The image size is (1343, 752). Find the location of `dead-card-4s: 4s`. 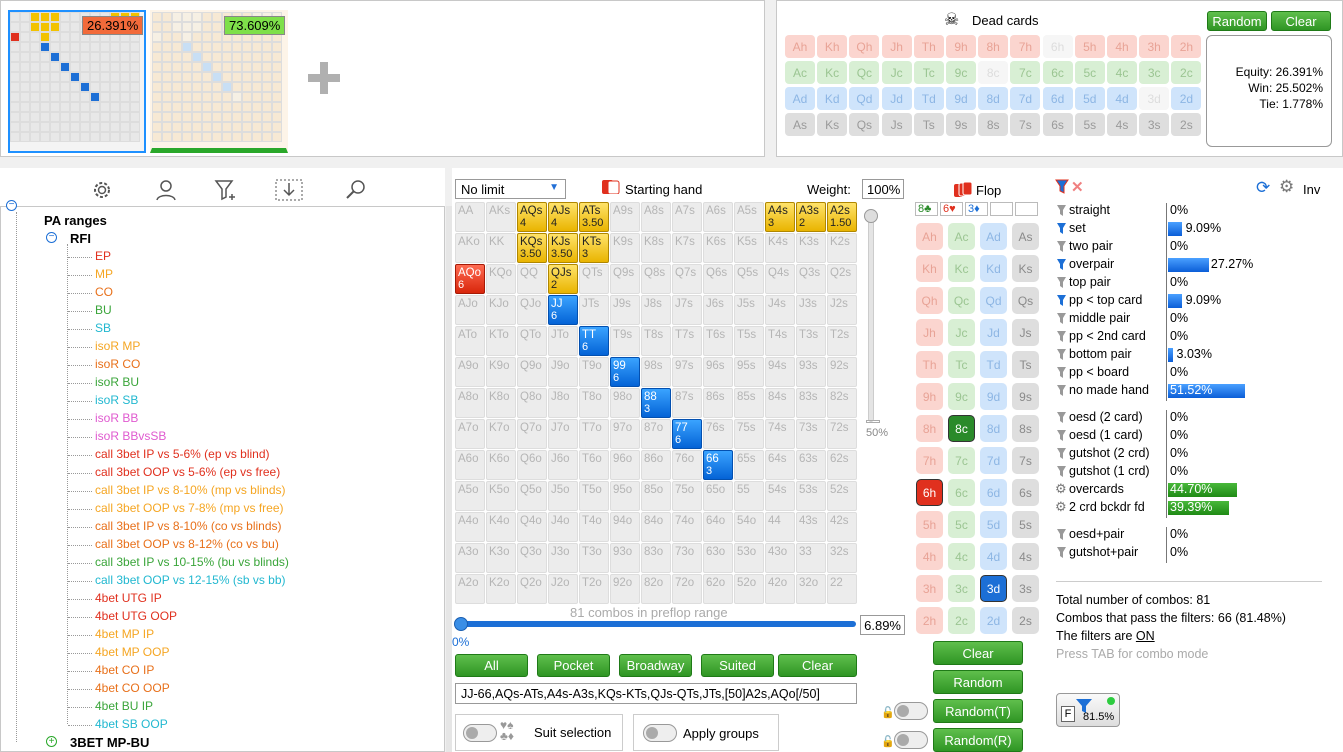

dead-card-4s: 4s is located at coordinates (1122, 124).